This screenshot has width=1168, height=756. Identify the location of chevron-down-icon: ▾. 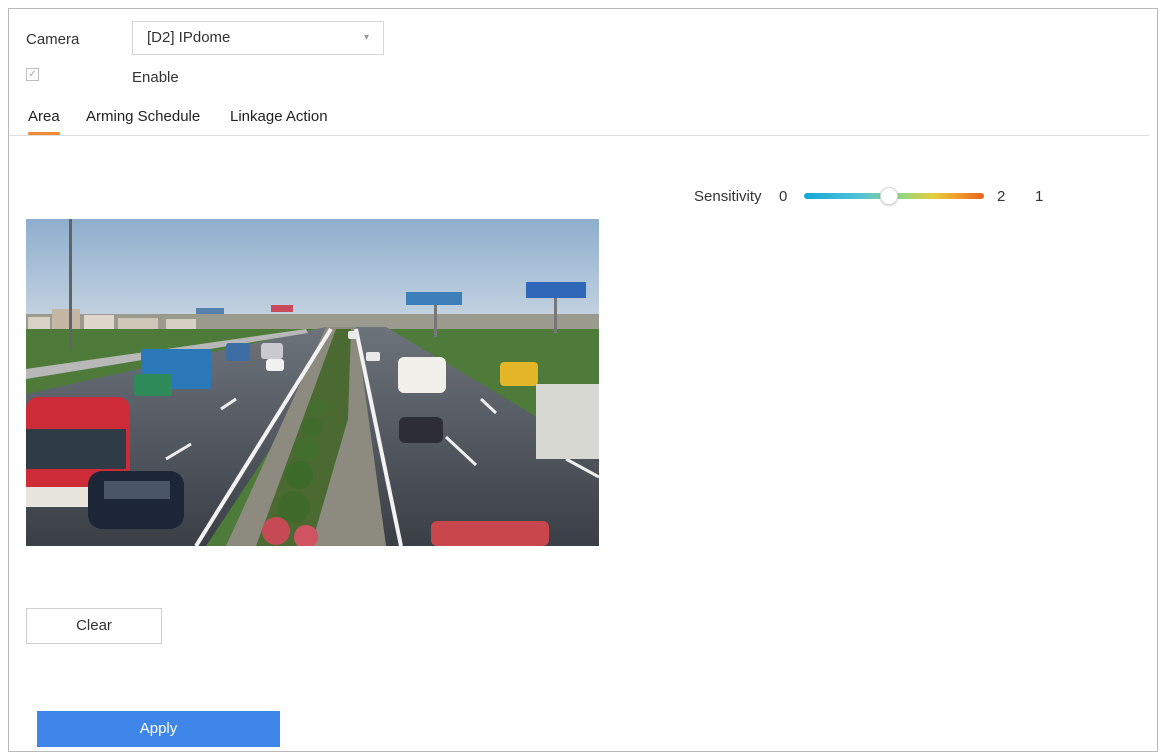
(366, 37).